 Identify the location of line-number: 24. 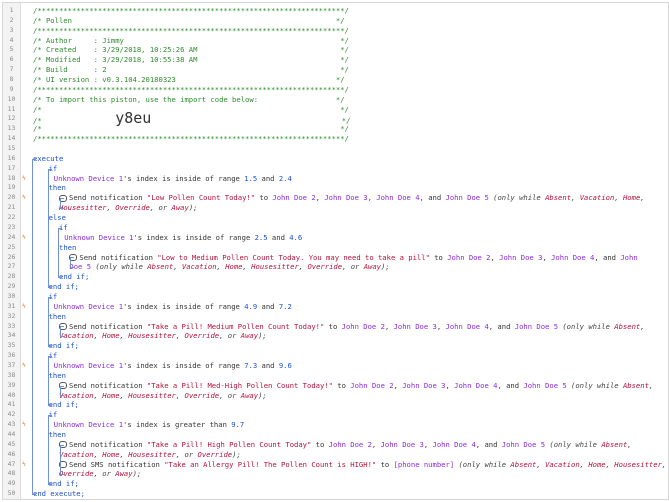
(11, 236).